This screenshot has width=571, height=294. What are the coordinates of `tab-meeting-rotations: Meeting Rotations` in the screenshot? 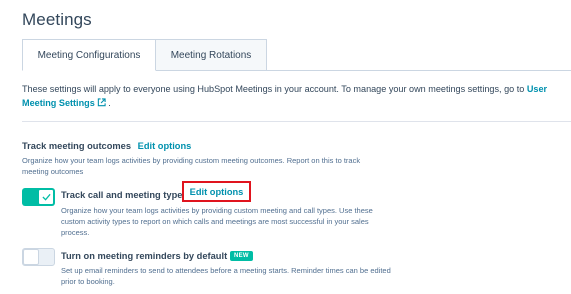 It's located at (211, 55).